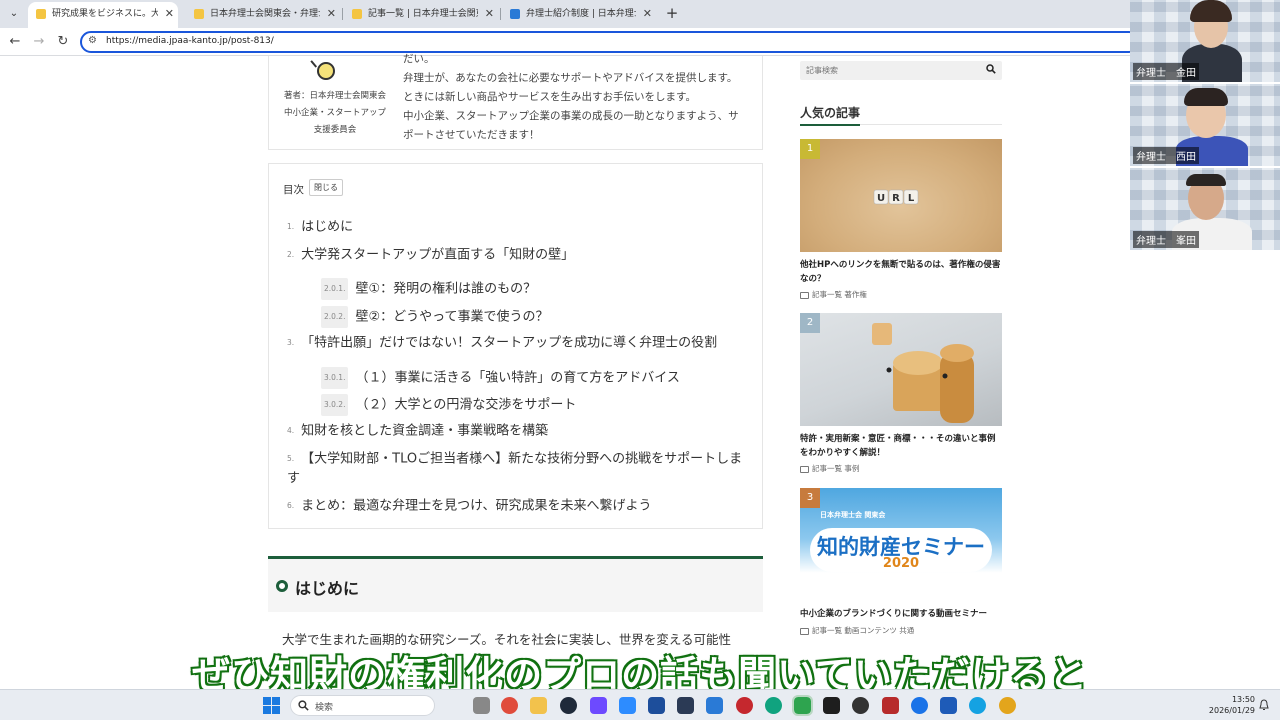 This screenshot has width=1280, height=720. I want to click on notification-bell-icon, so click(1264, 705).